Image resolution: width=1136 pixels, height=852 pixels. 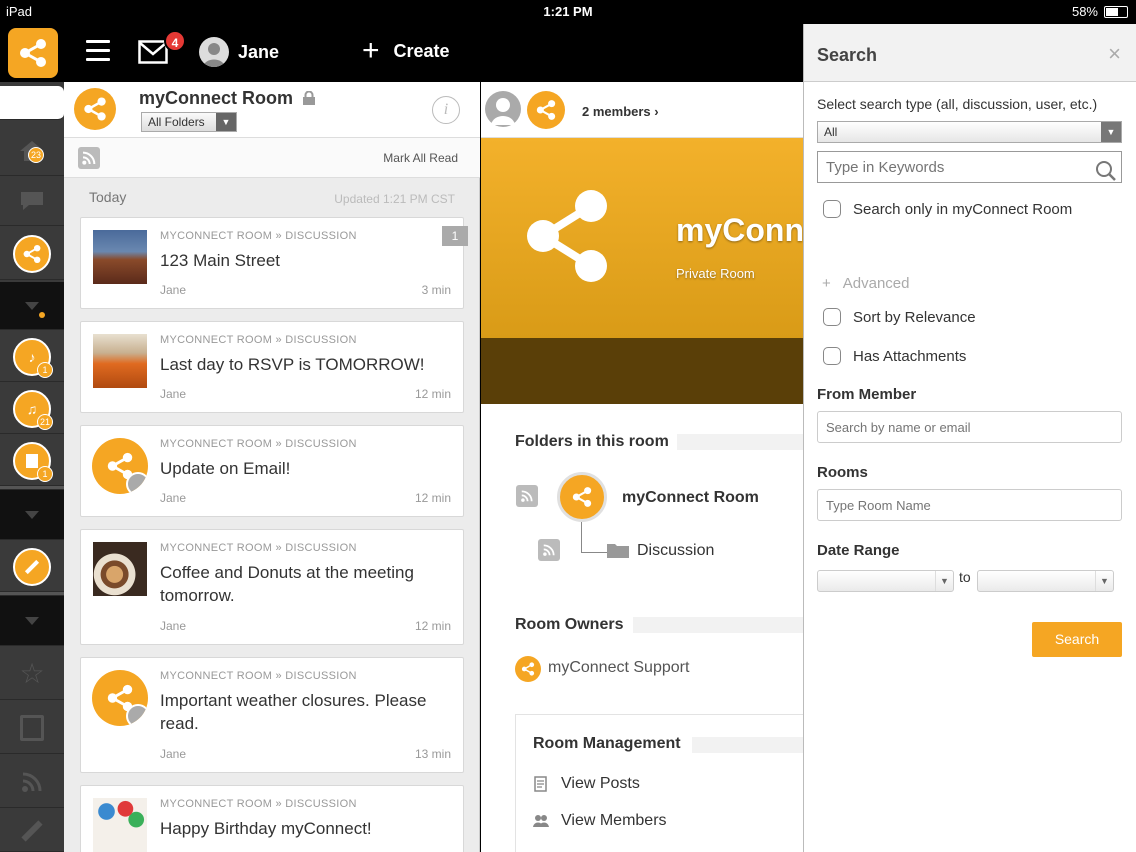 What do you see at coordinates (718, 625) in the screenshot?
I see `section-divider` at bounding box center [718, 625].